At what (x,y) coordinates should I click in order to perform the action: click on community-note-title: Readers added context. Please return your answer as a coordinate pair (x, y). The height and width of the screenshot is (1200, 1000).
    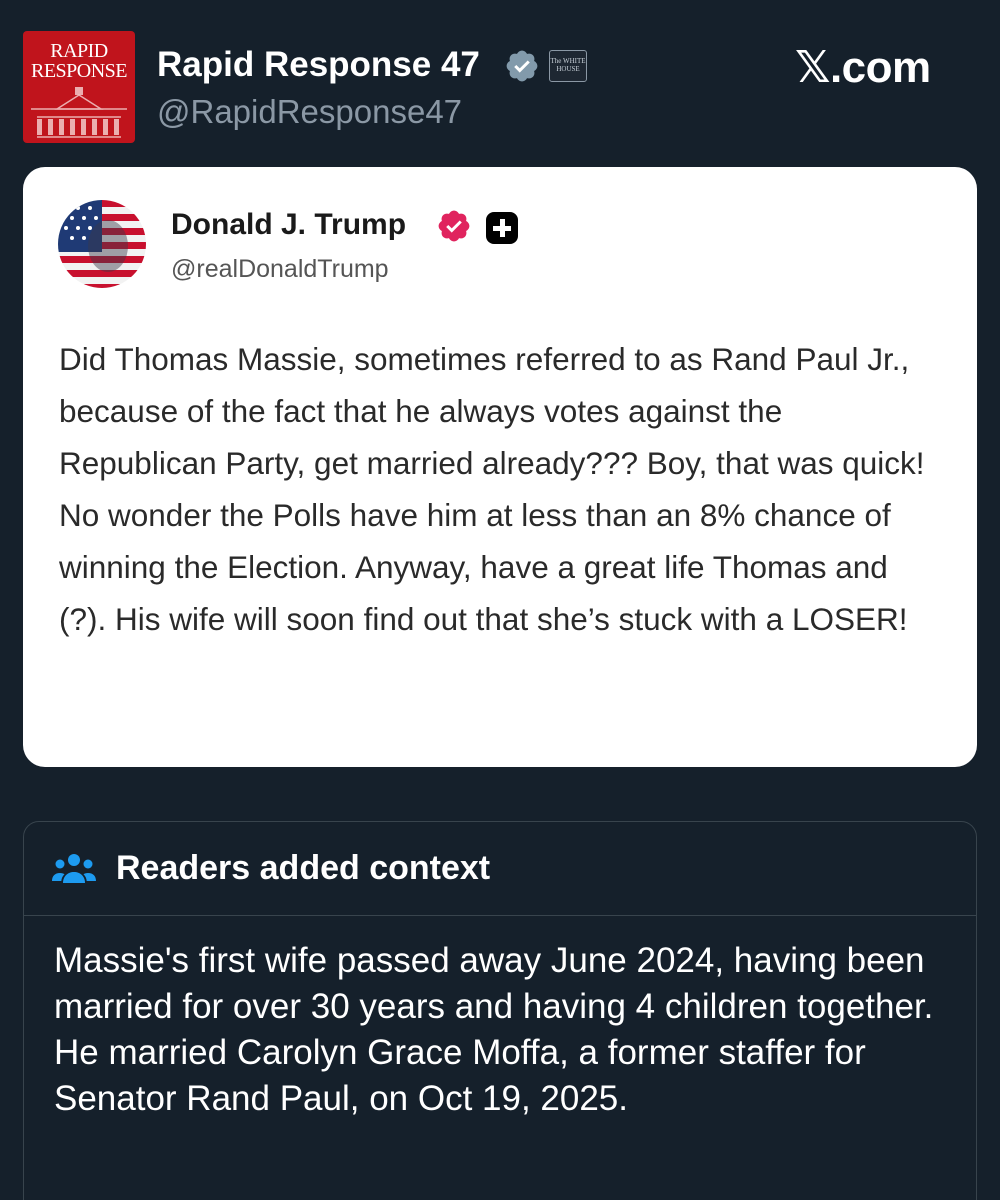
    Looking at the image, I should click on (303, 868).